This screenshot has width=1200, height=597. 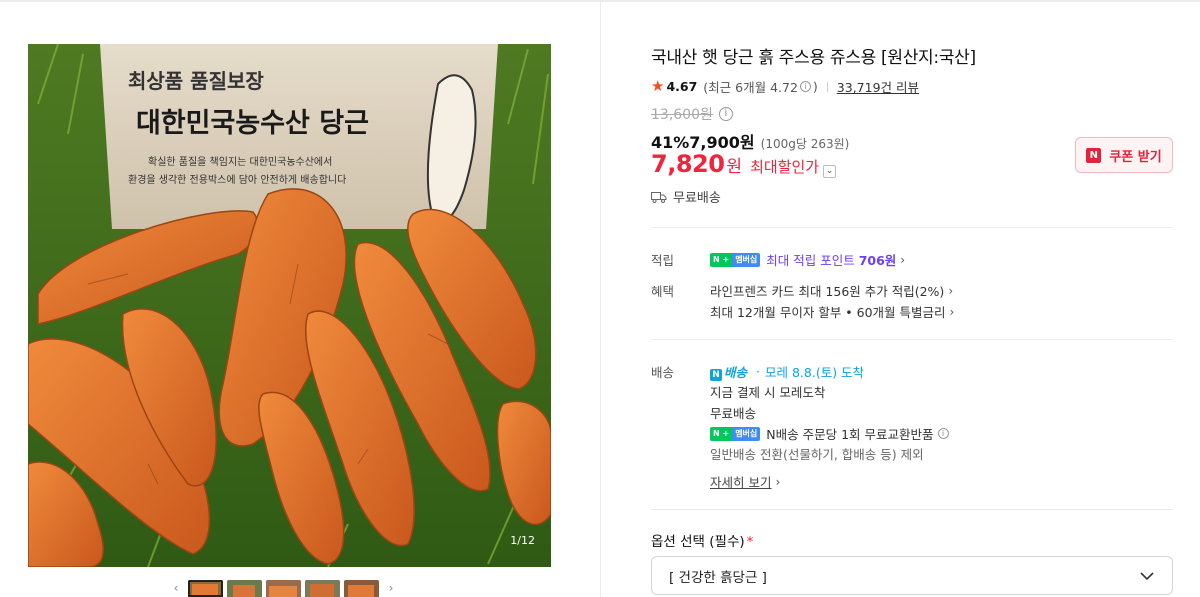 I want to click on thumb-prev-arrow: ‹, so click(x=176, y=588).